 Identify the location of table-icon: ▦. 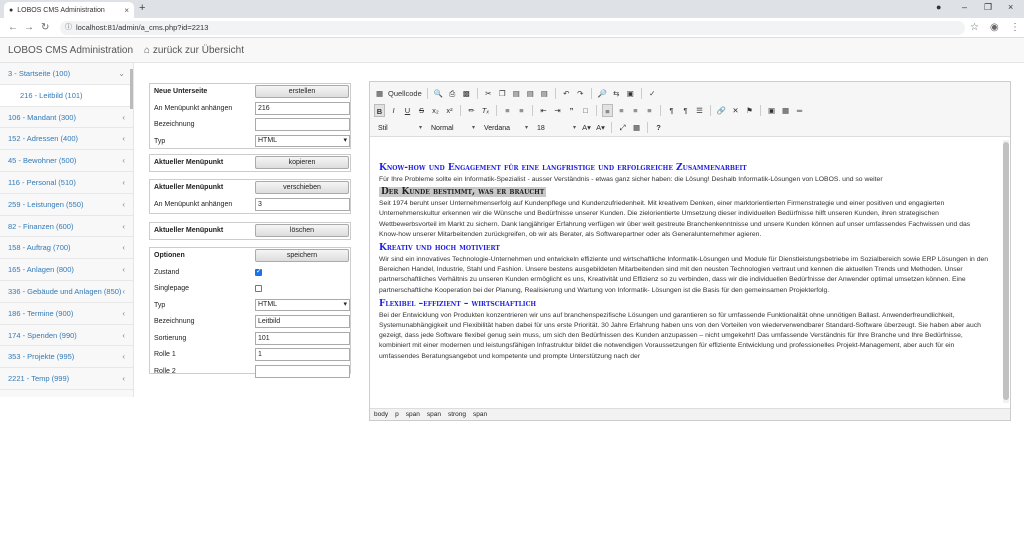
(785, 110).